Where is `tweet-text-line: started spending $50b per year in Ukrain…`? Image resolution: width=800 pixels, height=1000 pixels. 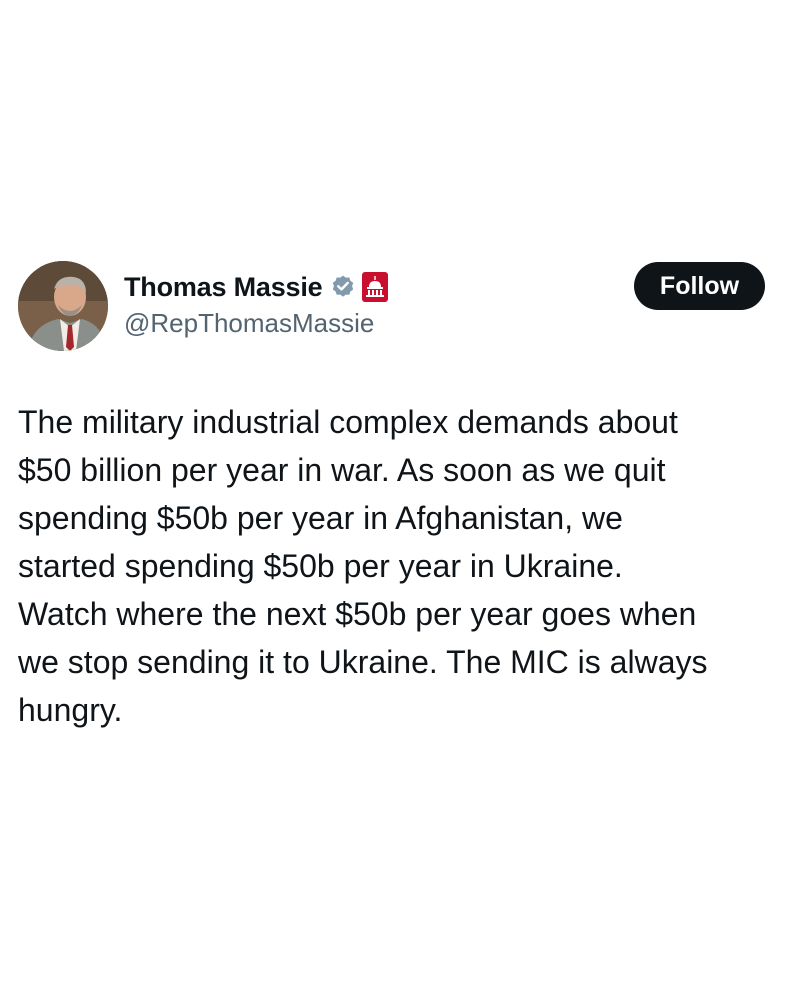
tweet-text-line: started spending $50b per year in Ukrain… is located at coordinates (320, 566).